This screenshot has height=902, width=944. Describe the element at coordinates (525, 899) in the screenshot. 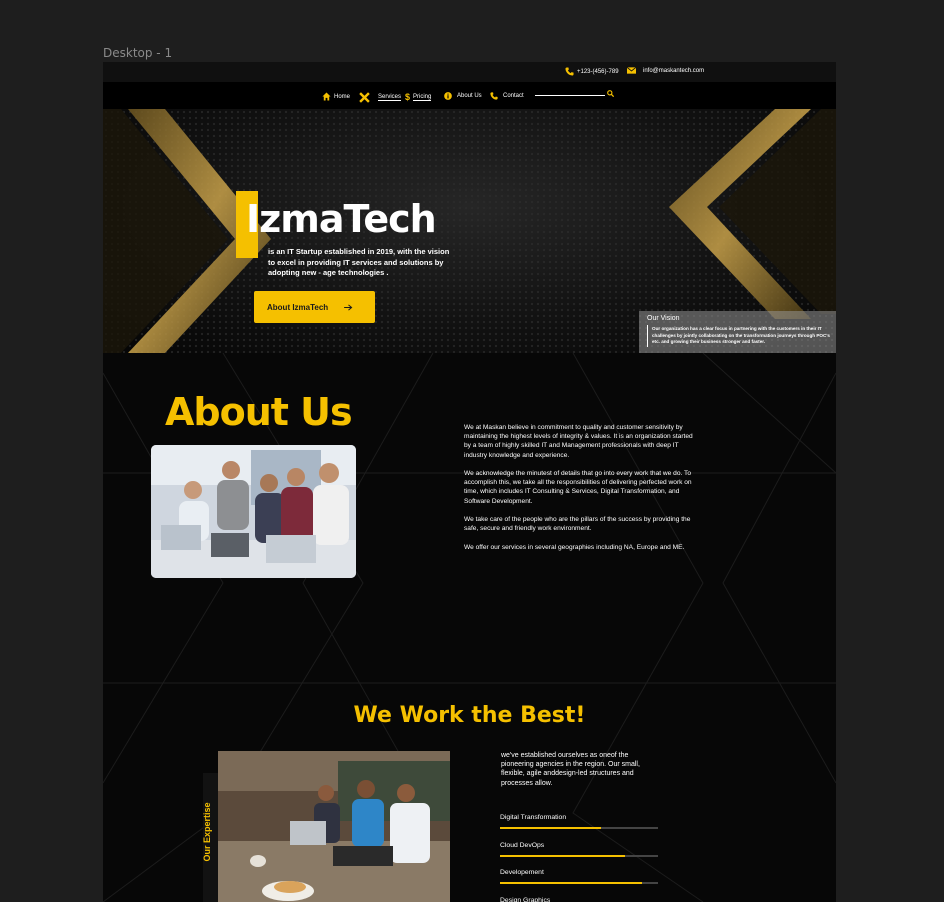

I see `skill-name: Design Graphics` at that location.